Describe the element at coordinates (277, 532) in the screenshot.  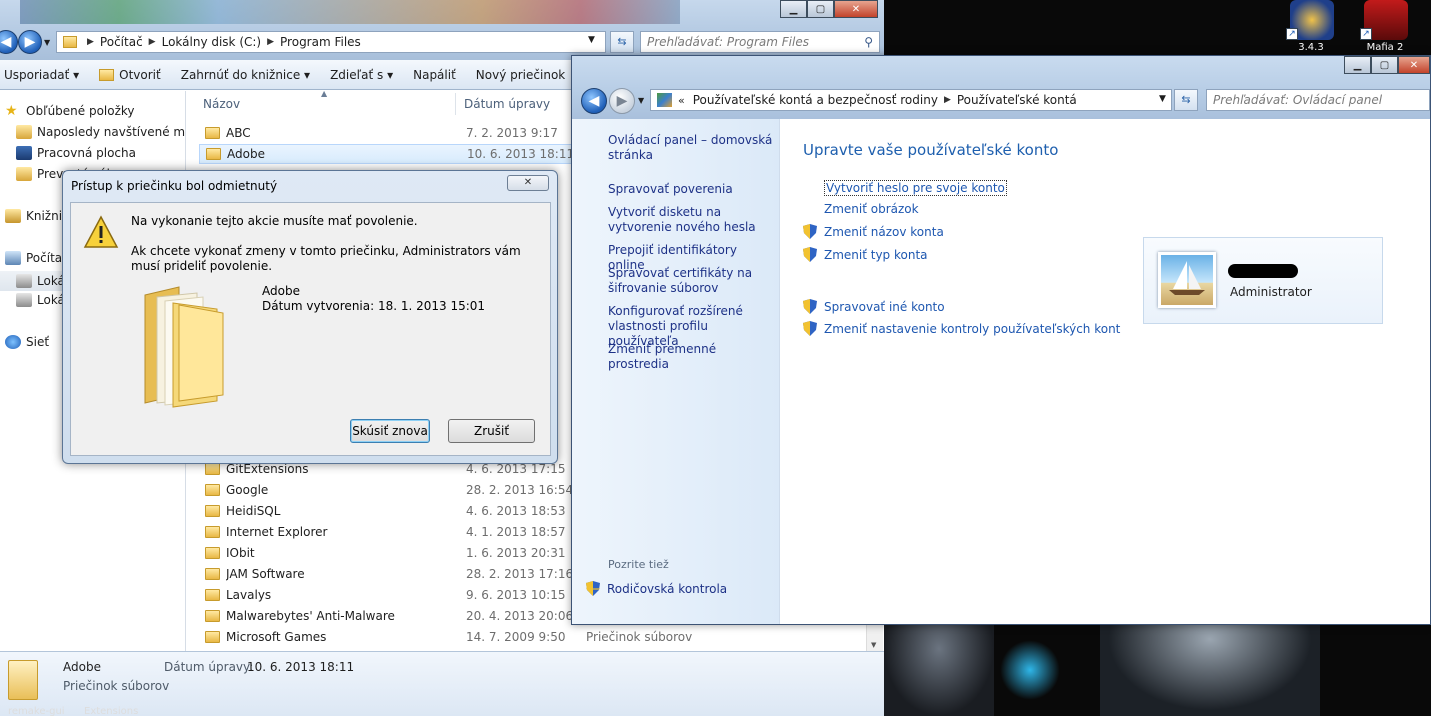
I see `file-name: Internet Explorer` at that location.